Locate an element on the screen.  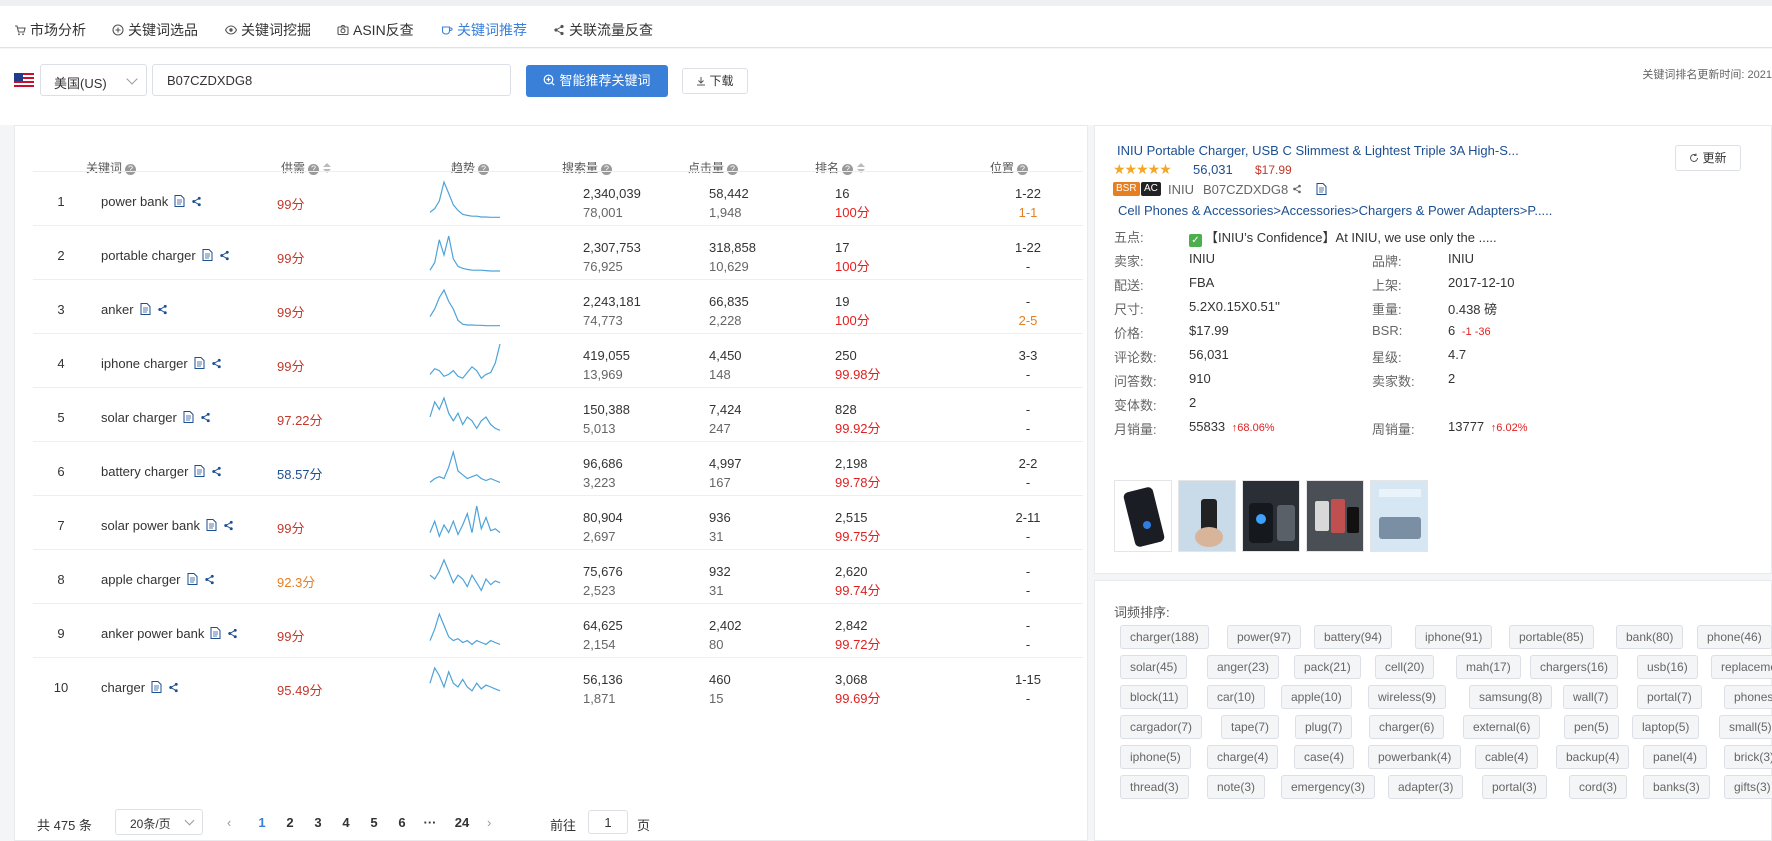
word-tag: wireless(9) is located at coordinates (1407, 697).